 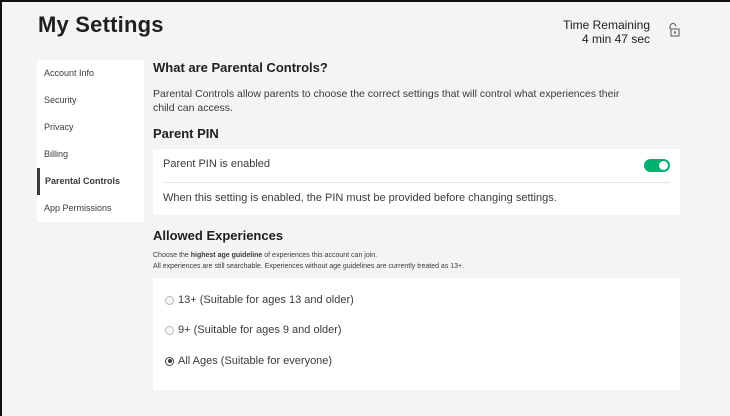 I want to click on parent-pin-heading: Parent PIN, so click(x=186, y=133).